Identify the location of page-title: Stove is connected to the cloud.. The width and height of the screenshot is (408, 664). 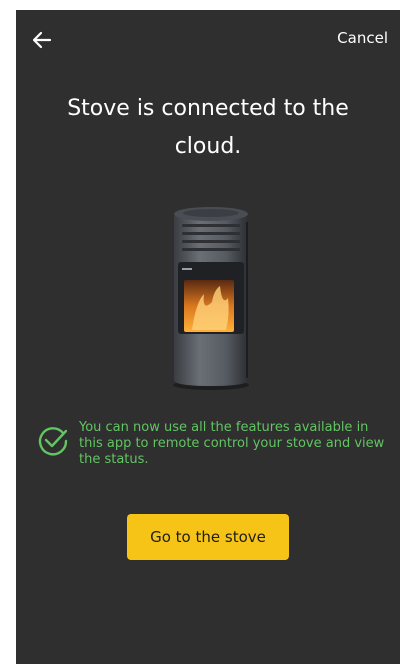
(208, 127).